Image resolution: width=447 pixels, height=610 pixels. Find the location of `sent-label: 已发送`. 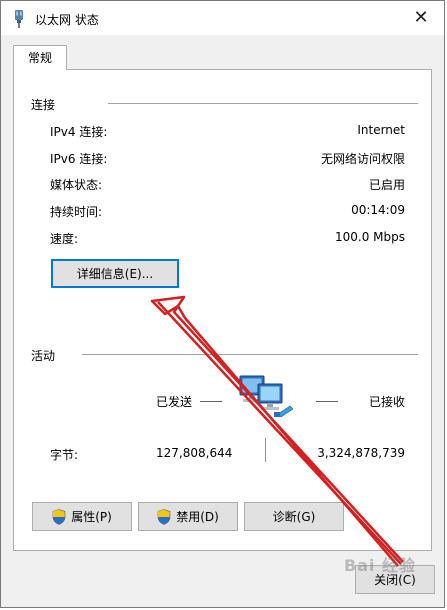

sent-label: 已发送 is located at coordinates (174, 402).